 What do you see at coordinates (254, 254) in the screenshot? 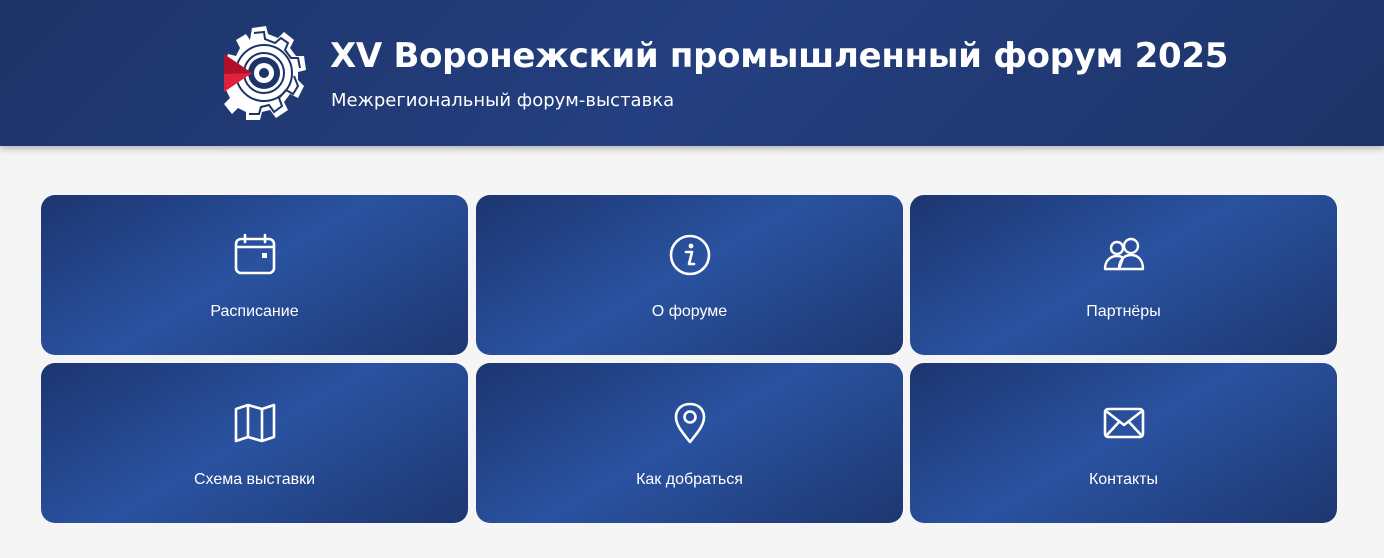
I see `calendar-icon` at bounding box center [254, 254].